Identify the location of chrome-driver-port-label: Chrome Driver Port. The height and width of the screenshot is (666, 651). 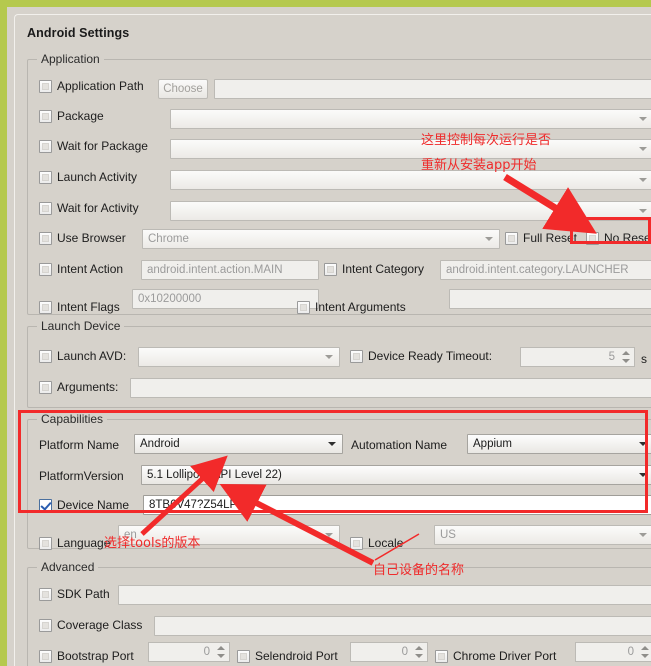
(505, 656).